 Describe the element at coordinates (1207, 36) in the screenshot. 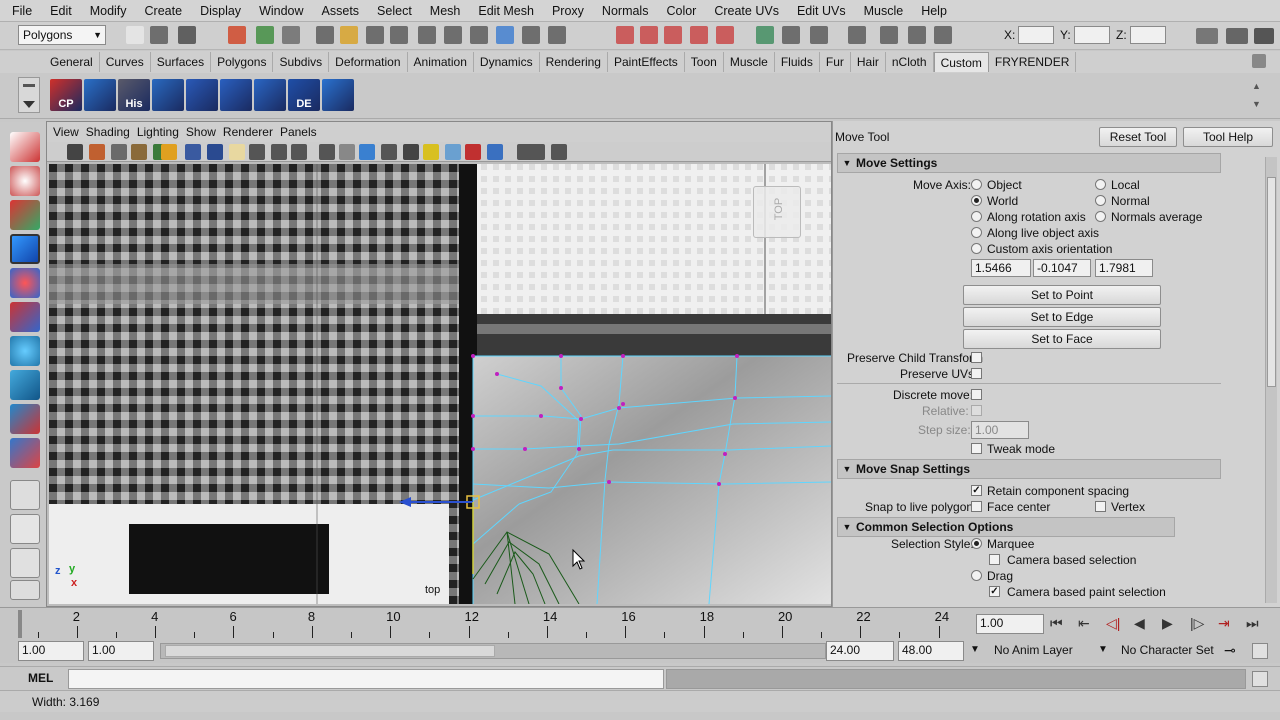

I see `channel-box-icon` at that location.